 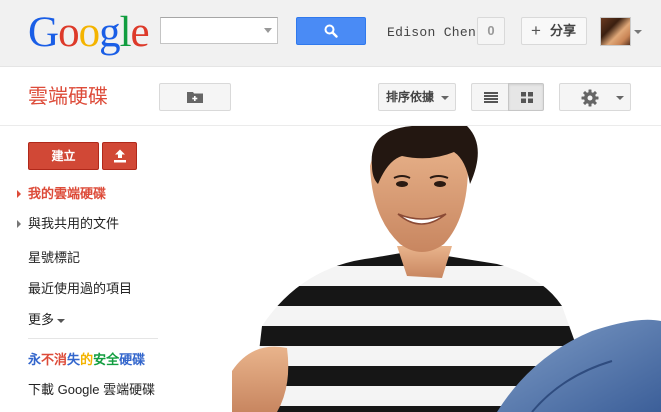 What do you see at coordinates (73, 224) in the screenshot?
I see `sidebar-item-shared-with-me: 與我共用的文件` at bounding box center [73, 224].